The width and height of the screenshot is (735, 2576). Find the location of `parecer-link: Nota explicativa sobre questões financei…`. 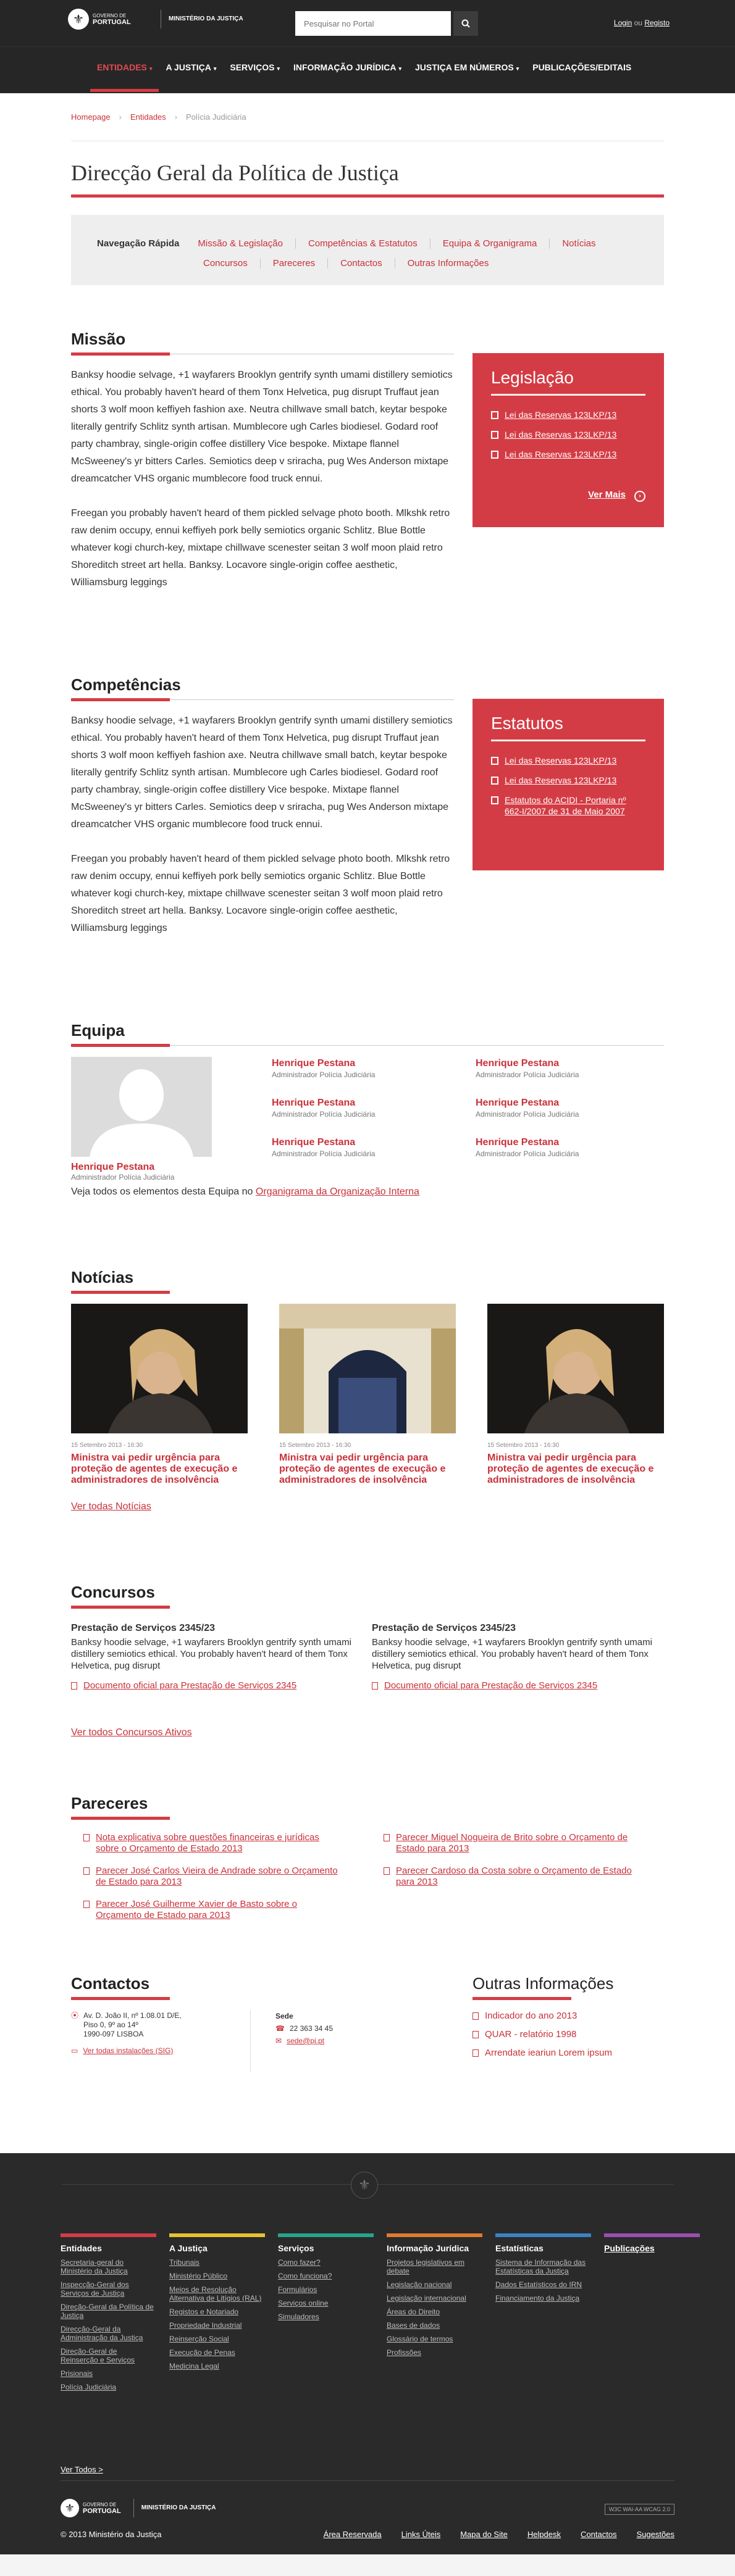

parecer-link: Nota explicativa sobre questões financei… is located at coordinates (213, 1843).